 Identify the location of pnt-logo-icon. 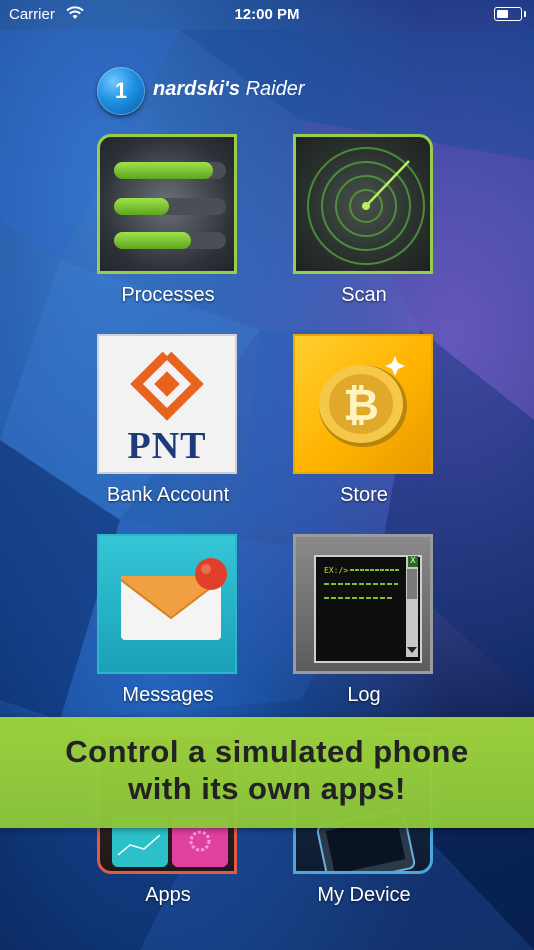
(167, 382).